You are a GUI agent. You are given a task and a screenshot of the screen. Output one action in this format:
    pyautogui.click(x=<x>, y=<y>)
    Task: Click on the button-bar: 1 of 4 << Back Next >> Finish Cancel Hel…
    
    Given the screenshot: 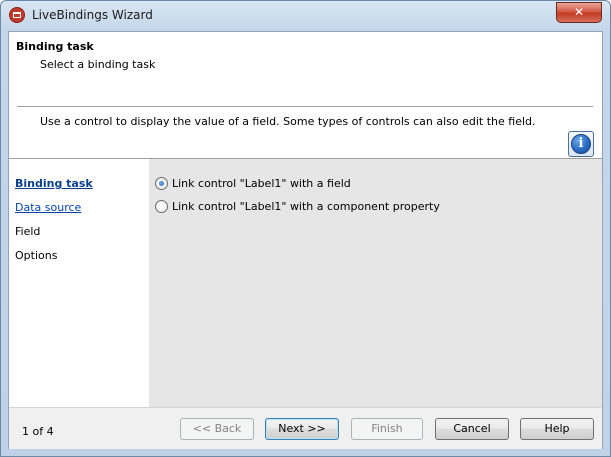 What is the action you would take?
    pyautogui.click(x=305, y=428)
    